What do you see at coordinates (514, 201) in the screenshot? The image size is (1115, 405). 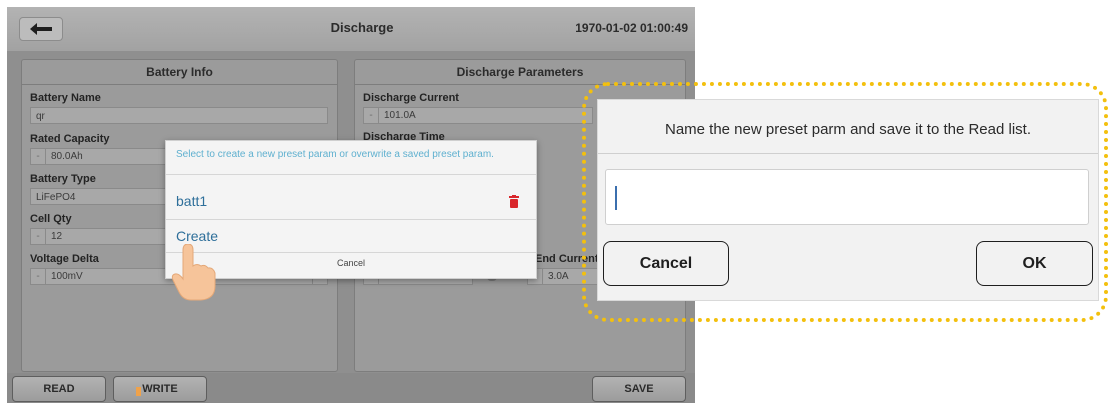 I see `trash-icon` at bounding box center [514, 201].